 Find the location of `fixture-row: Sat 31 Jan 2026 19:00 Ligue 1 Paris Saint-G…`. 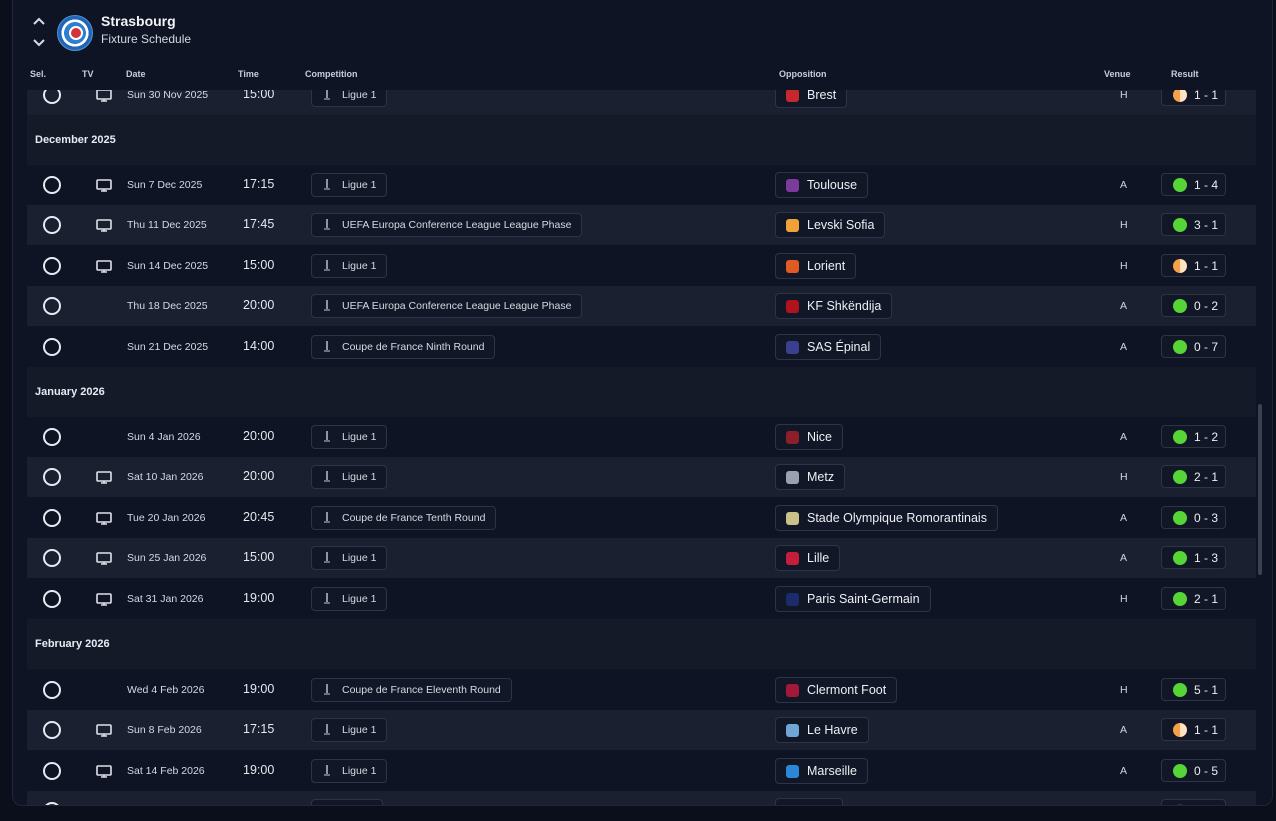

fixture-row: Sat 31 Jan 2026 19:00 Ligue 1 Paris Saint-G… is located at coordinates (641, 599).